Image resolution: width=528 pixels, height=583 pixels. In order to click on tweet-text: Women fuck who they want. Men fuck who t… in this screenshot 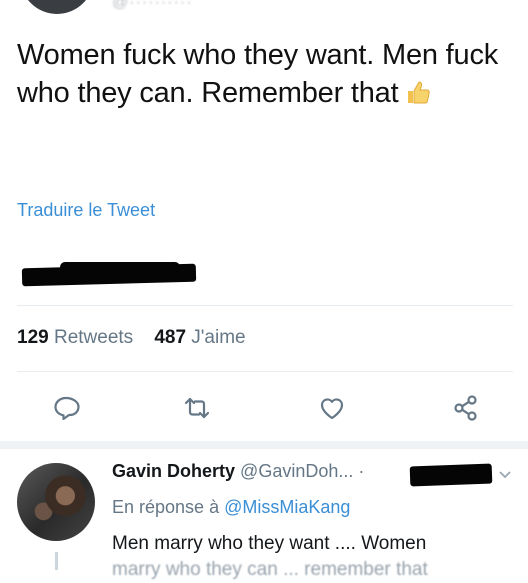, I will do `click(267, 76)`.